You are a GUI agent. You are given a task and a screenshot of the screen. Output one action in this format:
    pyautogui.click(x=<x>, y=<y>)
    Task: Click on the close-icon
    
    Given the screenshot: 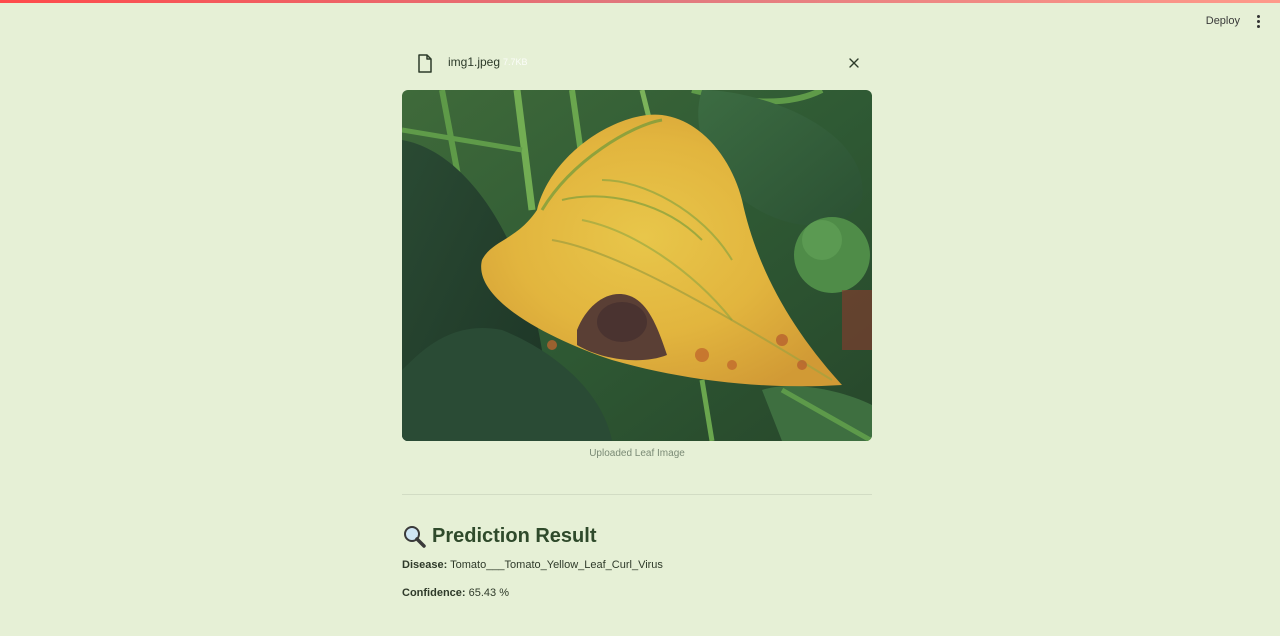 What is the action you would take?
    pyautogui.click(x=854, y=63)
    